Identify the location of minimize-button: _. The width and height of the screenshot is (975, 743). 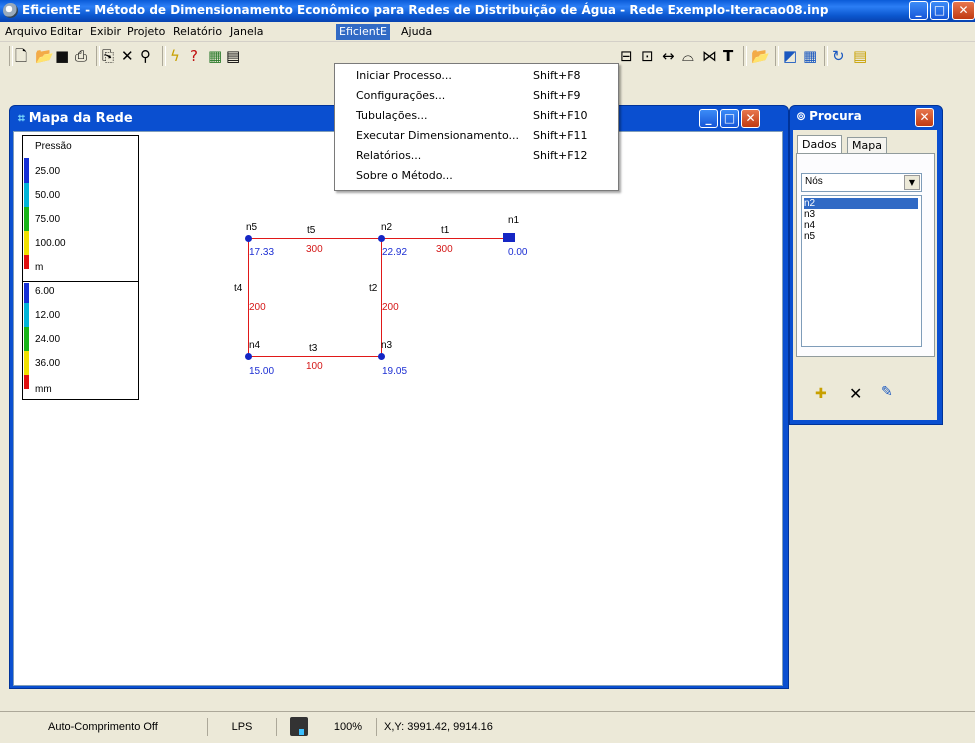
(918, 10).